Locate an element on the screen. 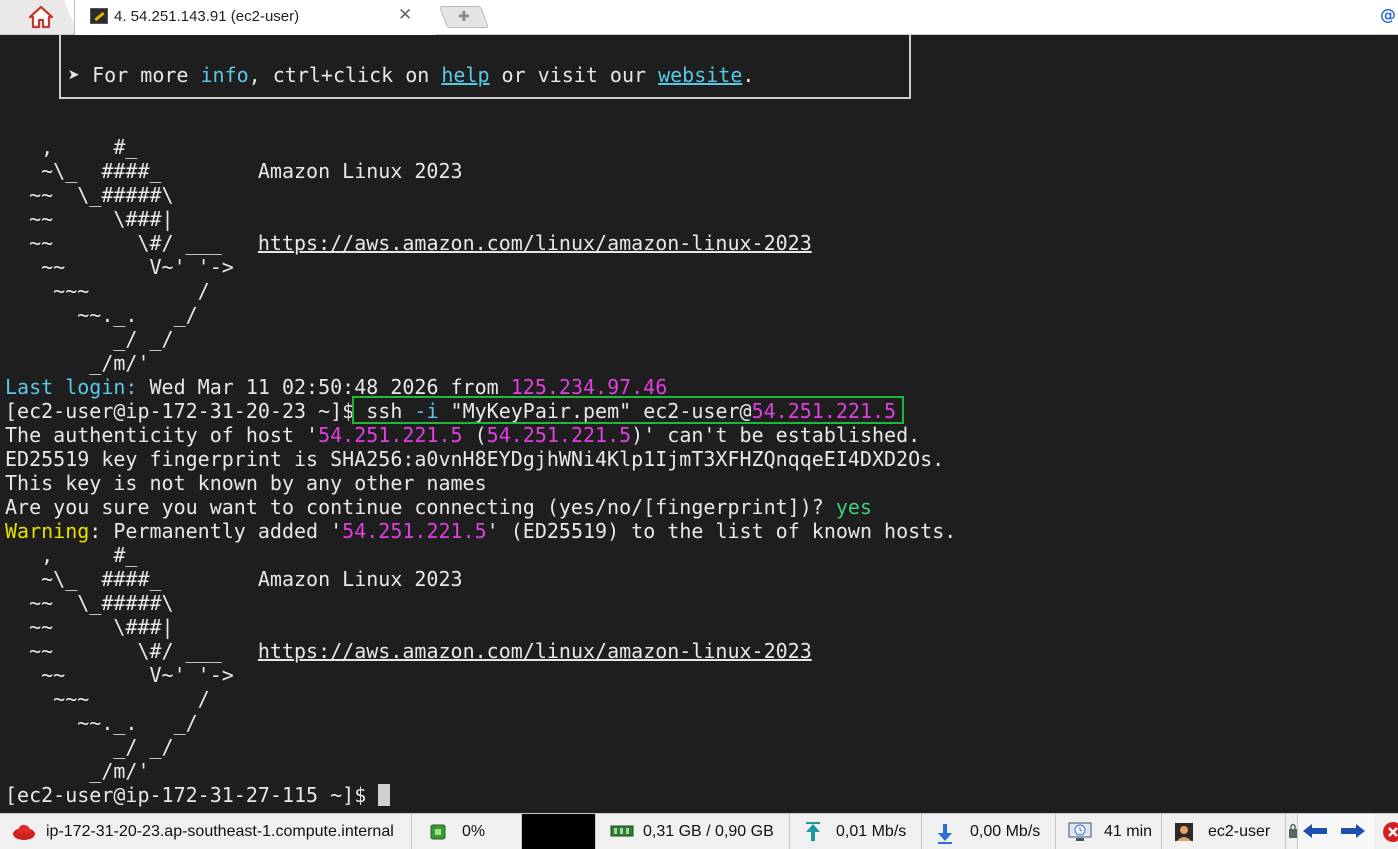 The image size is (1398, 849). new-tab-button: ✚ is located at coordinates (464, 17).